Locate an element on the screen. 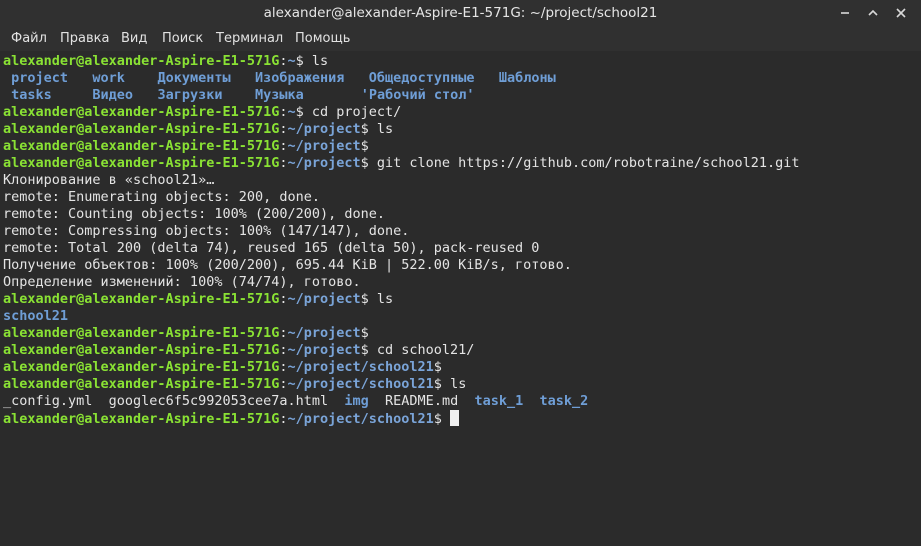 This screenshot has height=546, width=921. command-text: ls is located at coordinates (320, 61).